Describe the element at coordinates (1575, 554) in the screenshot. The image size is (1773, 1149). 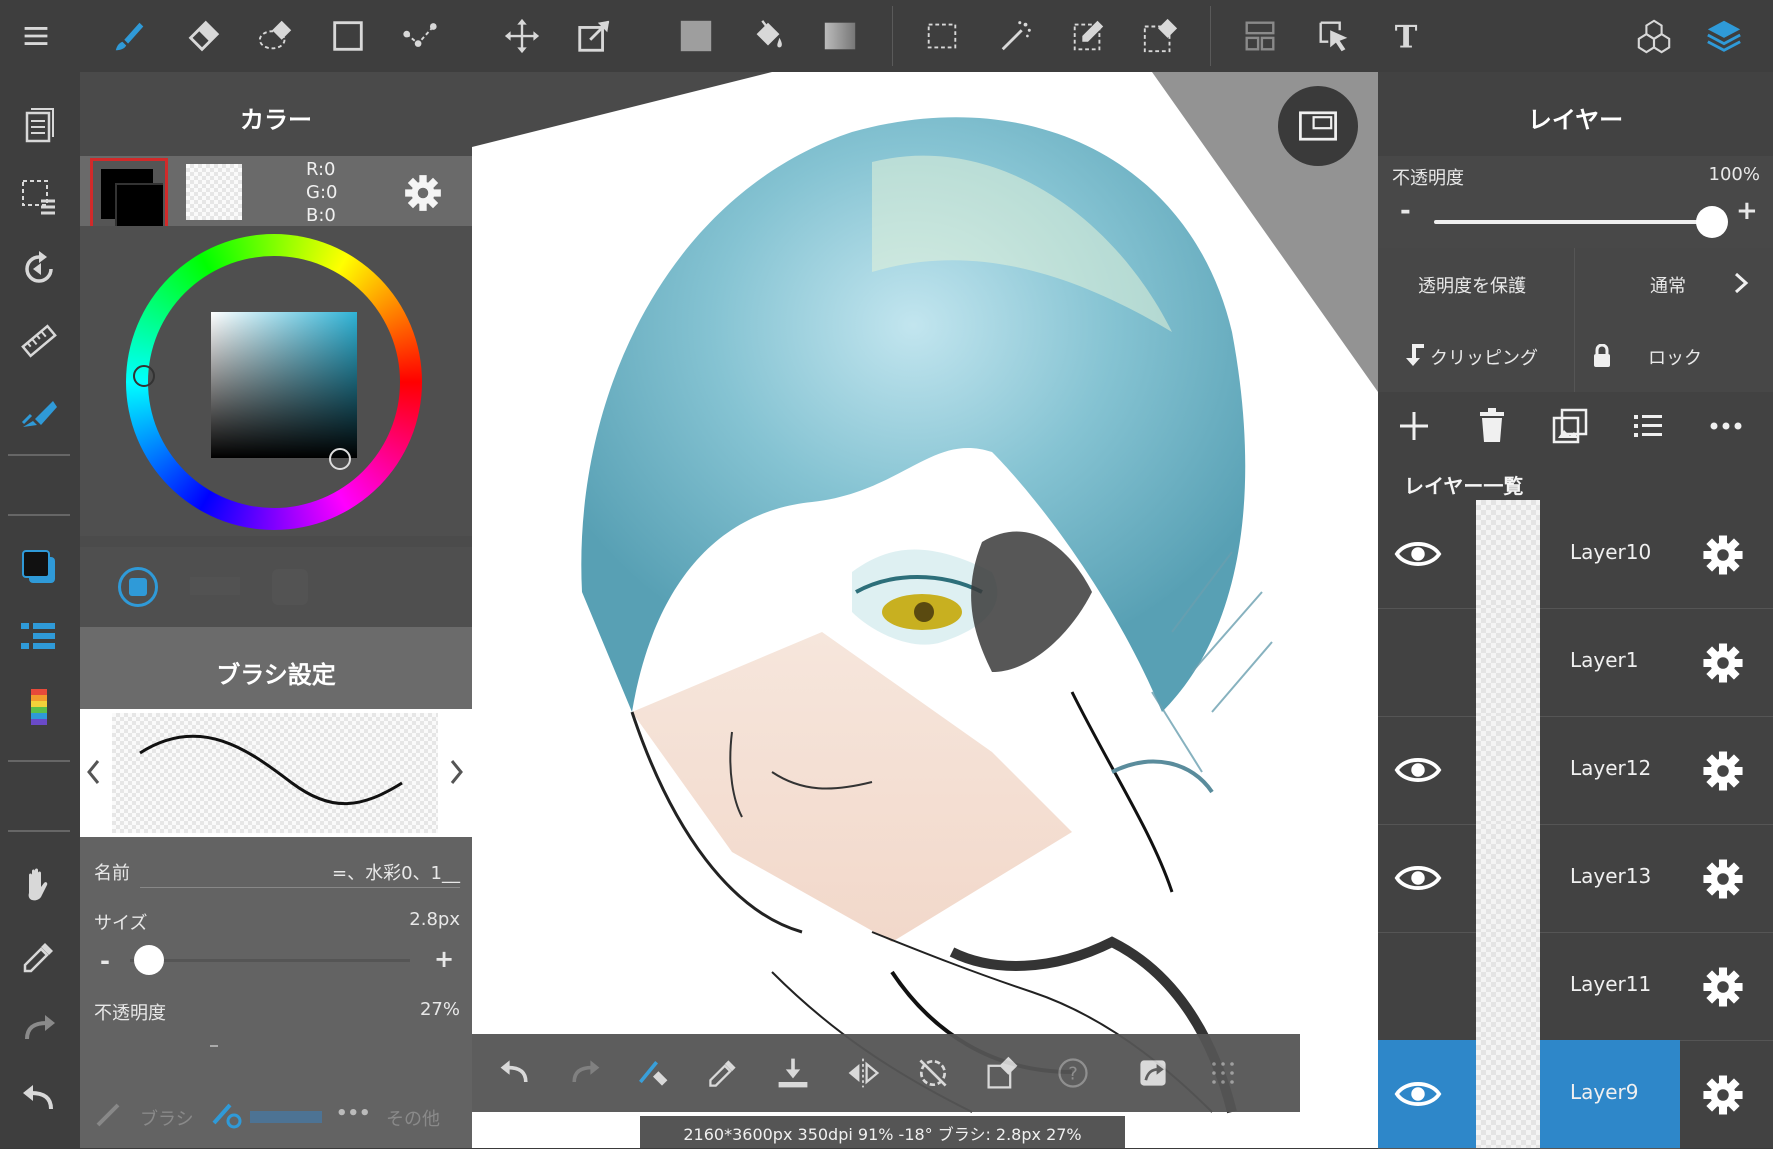
I see `layer-row: Layer10` at that location.